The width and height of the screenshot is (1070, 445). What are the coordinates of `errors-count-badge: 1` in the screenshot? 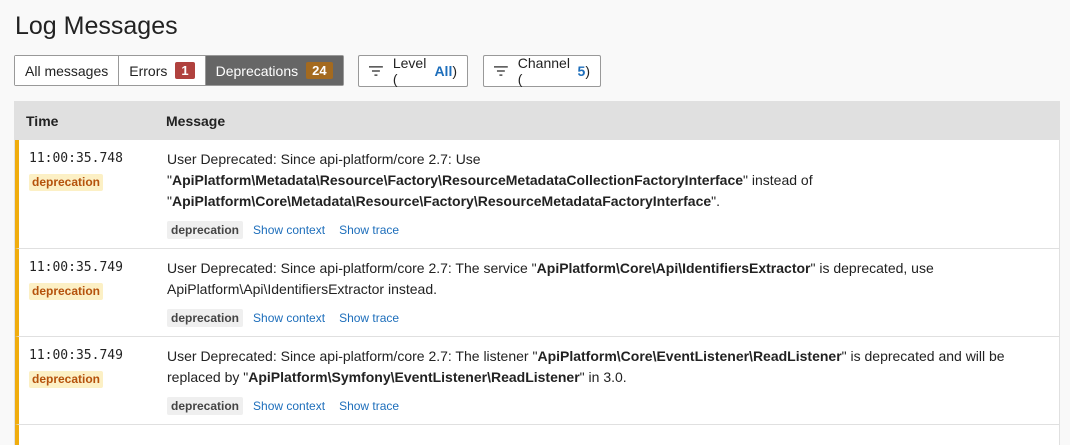 It's located at (185, 70).